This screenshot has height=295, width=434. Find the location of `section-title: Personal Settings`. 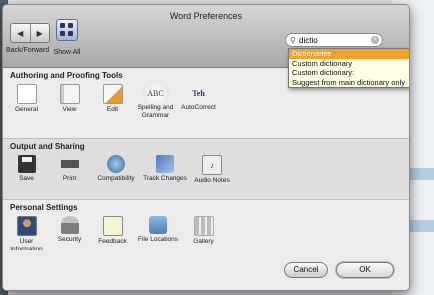

section-title: Personal Settings is located at coordinates (44, 207).